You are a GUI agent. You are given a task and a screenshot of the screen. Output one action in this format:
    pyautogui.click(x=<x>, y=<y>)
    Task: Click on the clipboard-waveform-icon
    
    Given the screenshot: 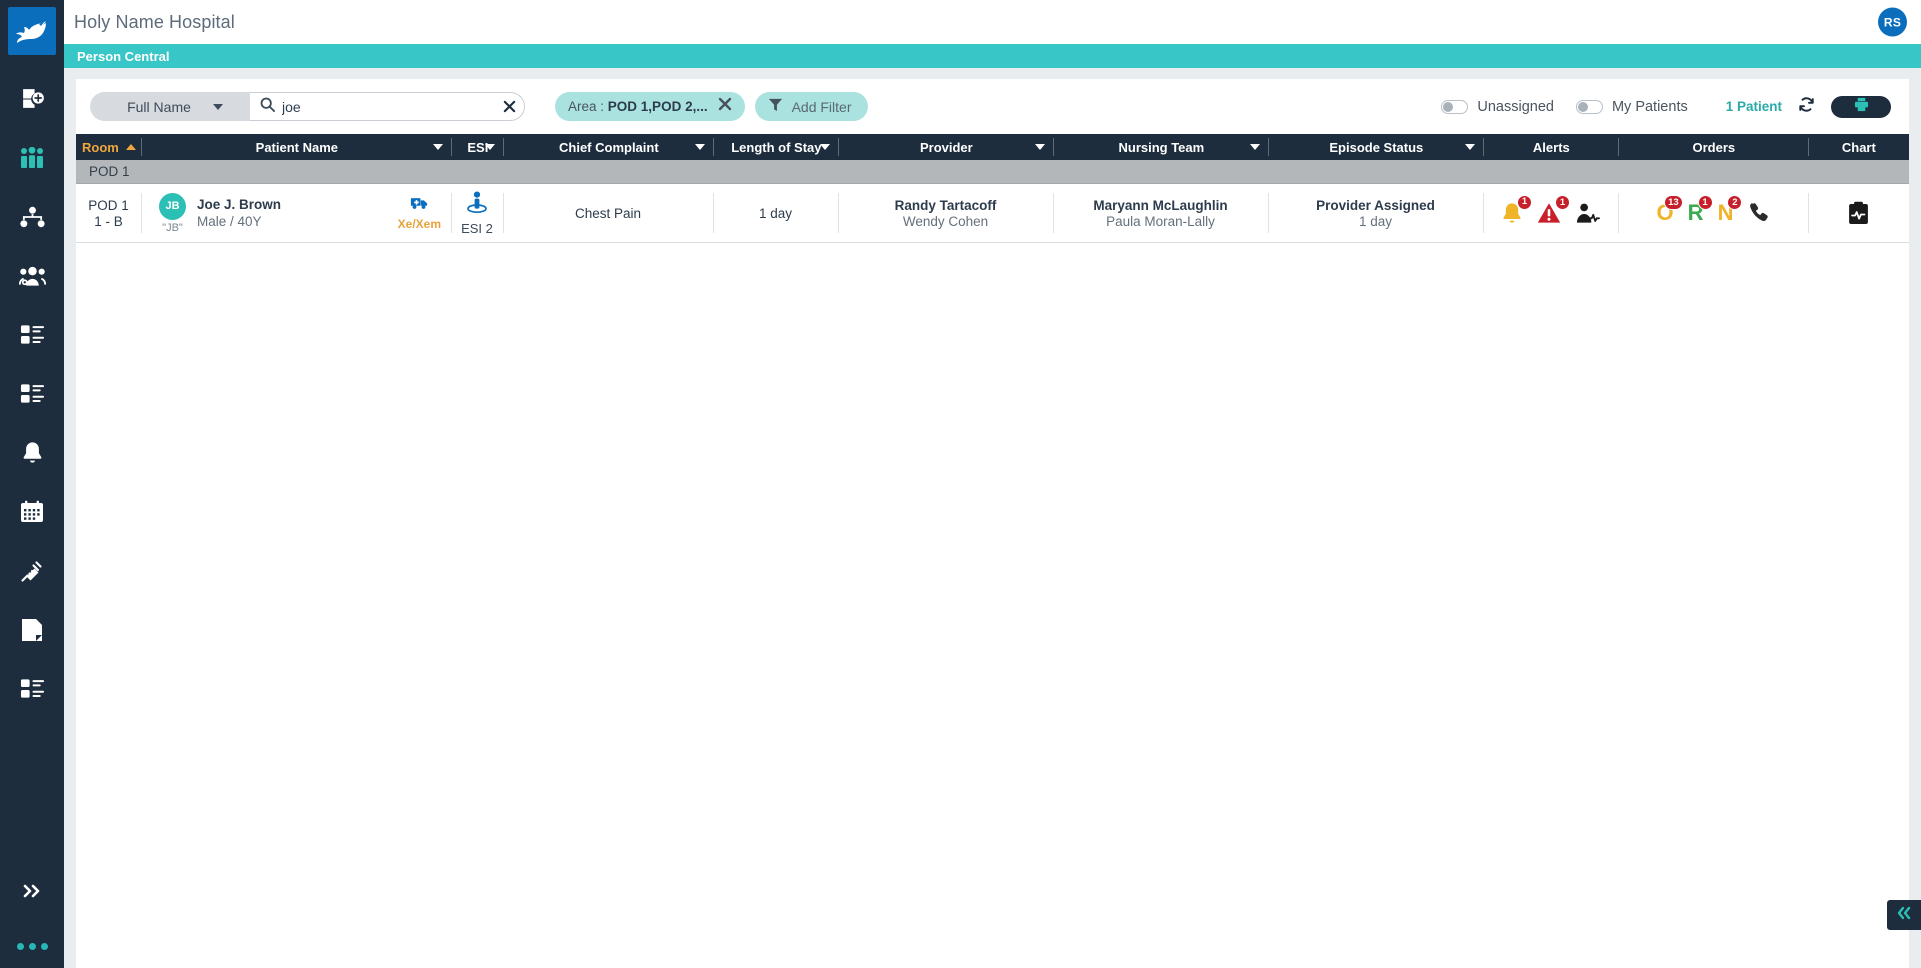 What is the action you would take?
    pyautogui.click(x=1858, y=213)
    